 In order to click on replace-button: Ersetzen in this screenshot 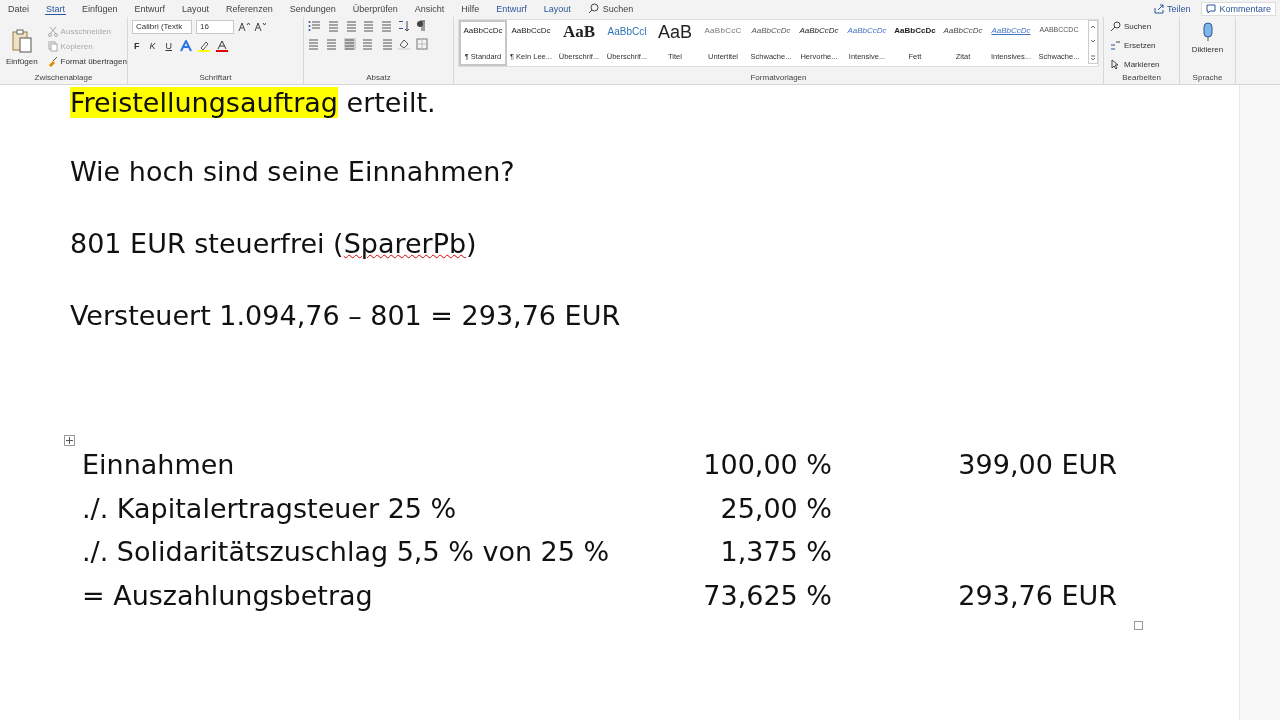, I will do `click(1141, 45)`.